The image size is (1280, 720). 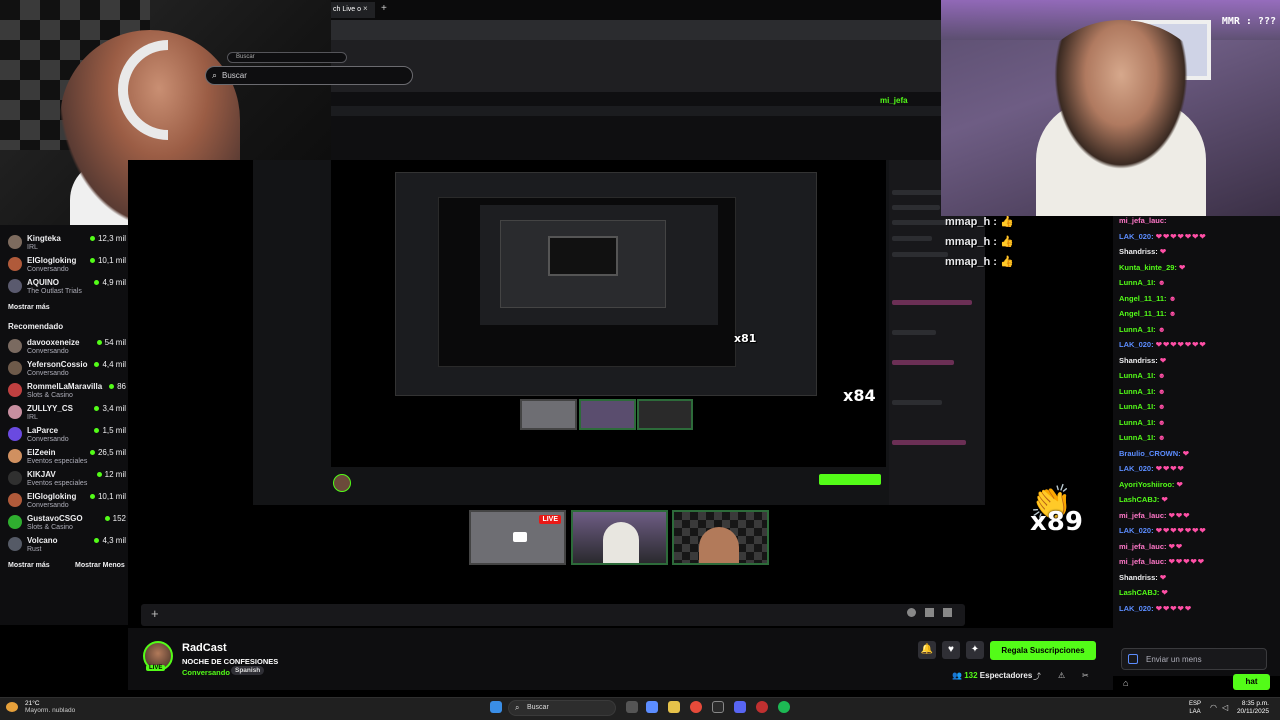 What do you see at coordinates (496, 707) in the screenshot?
I see `windows-start-icon` at bounding box center [496, 707].